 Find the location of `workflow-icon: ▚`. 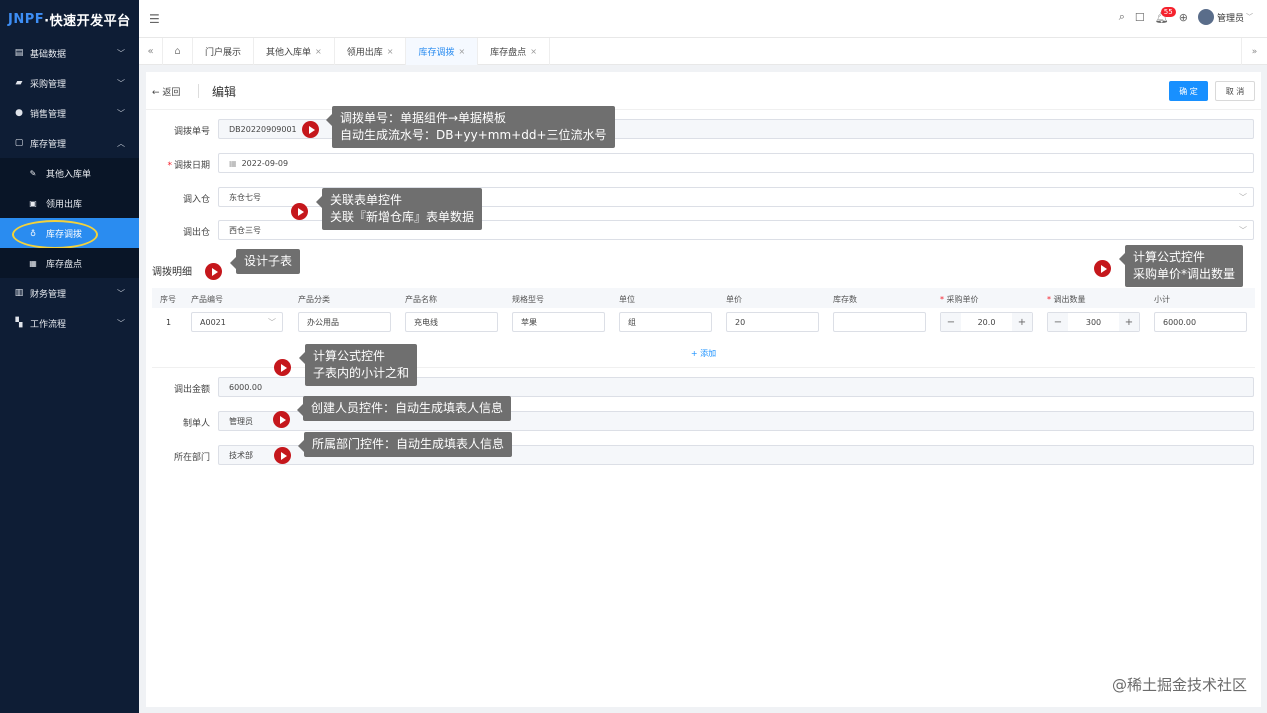

workflow-icon: ▚ is located at coordinates (19, 323).